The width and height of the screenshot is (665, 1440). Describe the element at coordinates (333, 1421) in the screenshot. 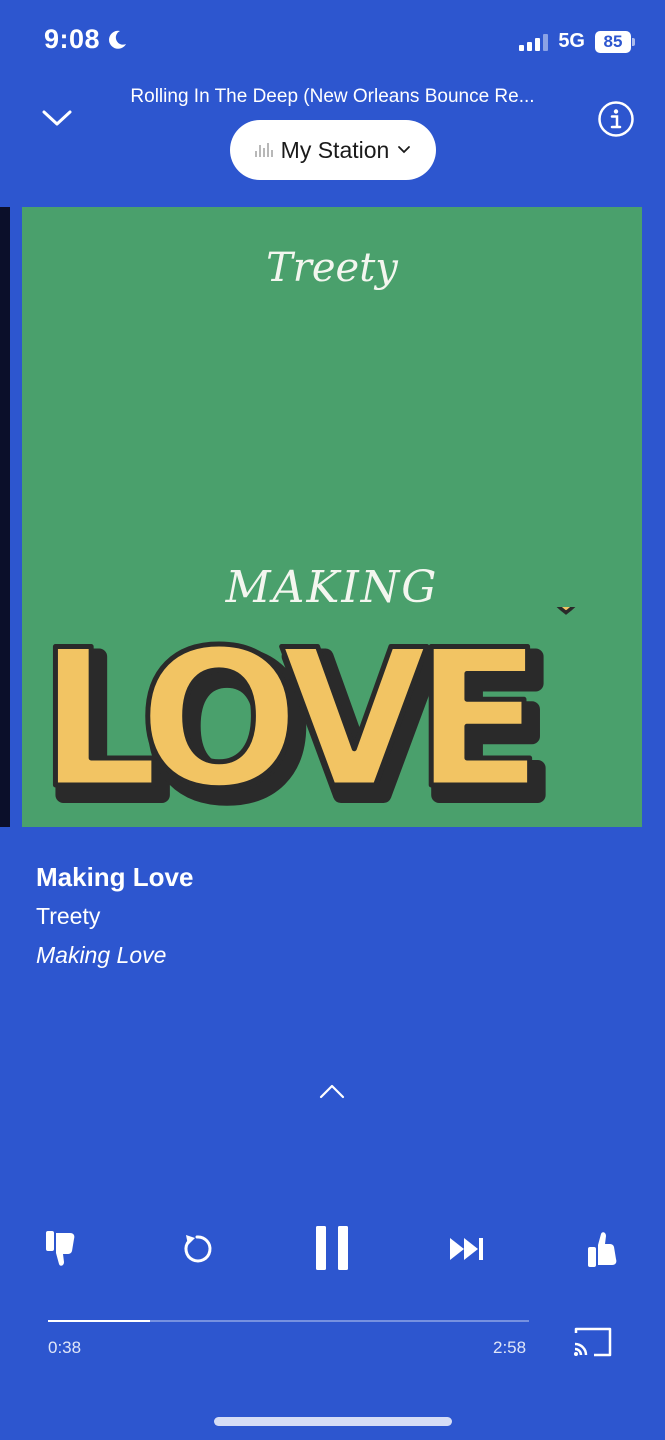

I see `home-indicator` at that location.